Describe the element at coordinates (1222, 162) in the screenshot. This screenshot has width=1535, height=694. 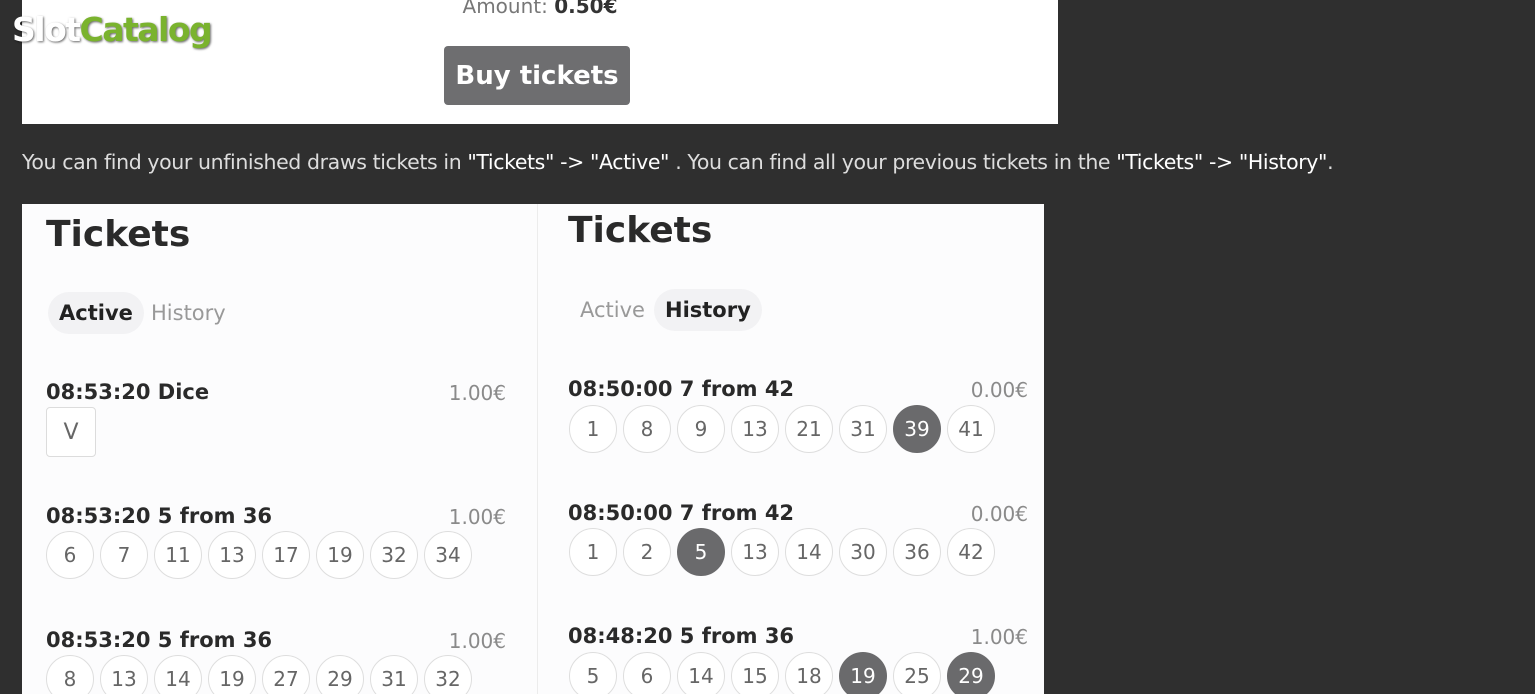
I see `para-history-path: "Tickets" -> "History"` at that location.